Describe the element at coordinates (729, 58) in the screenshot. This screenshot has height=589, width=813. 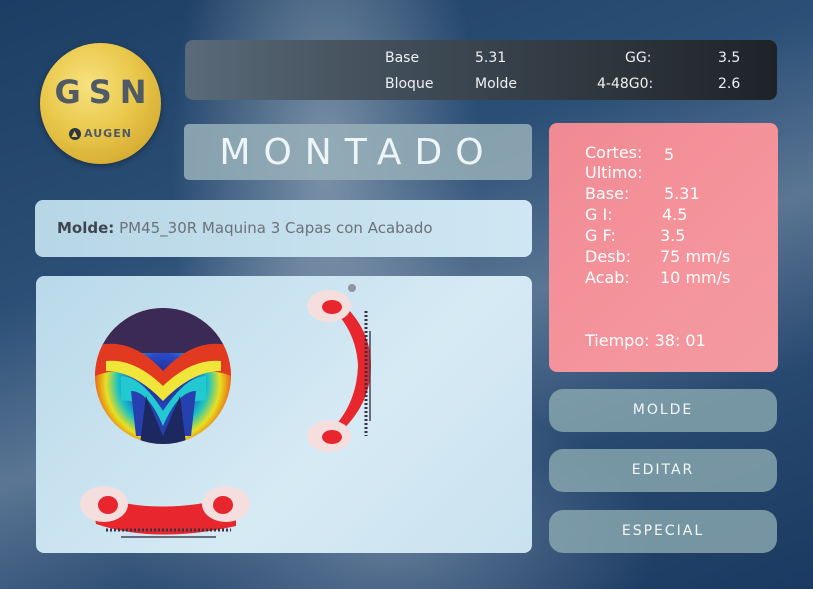
I see `gg-value: 3.5` at that location.